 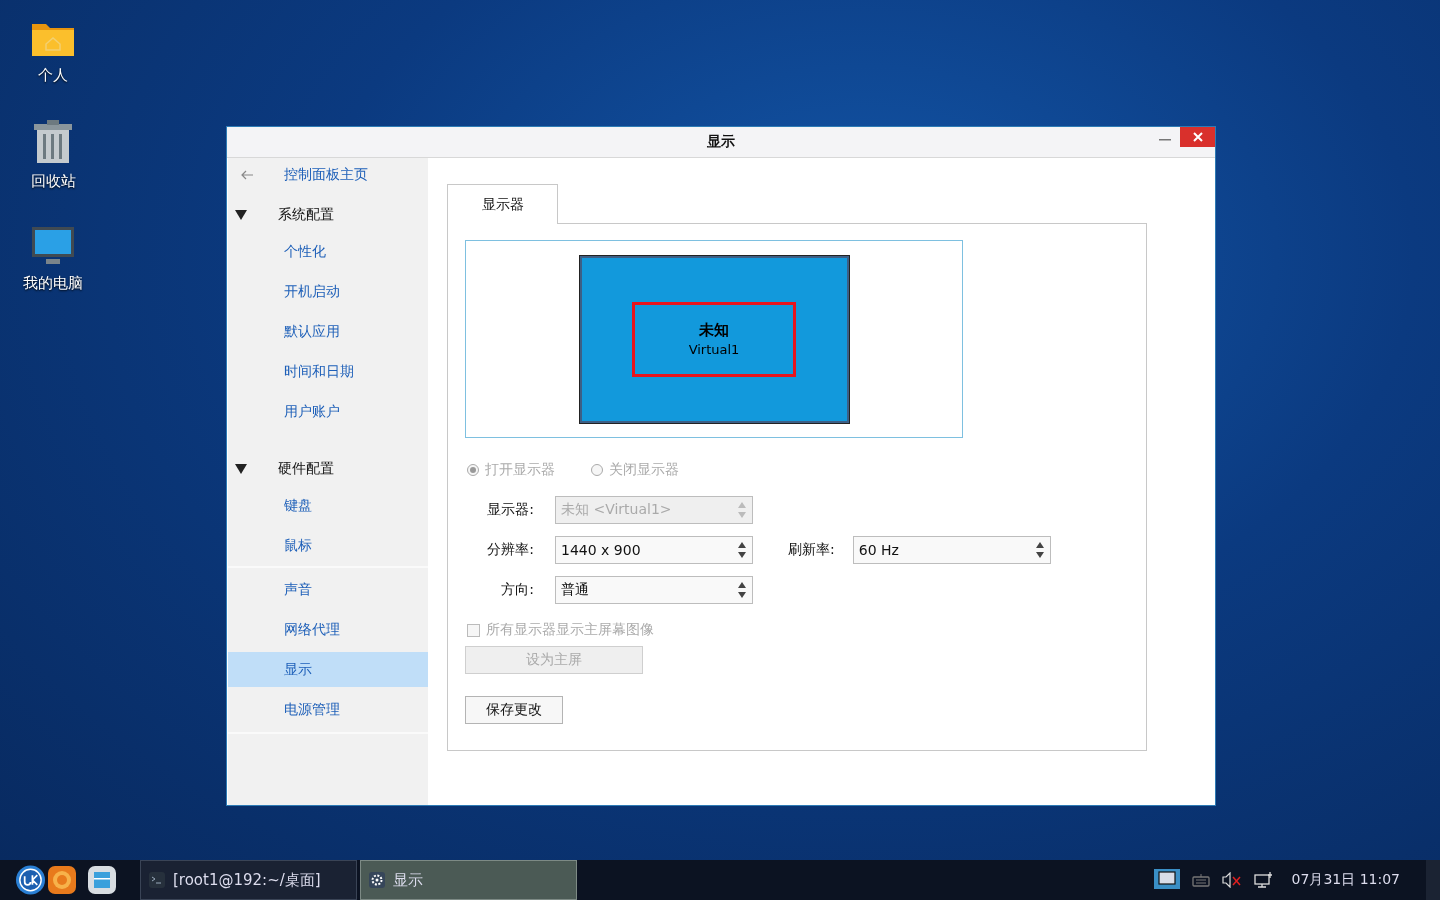 What do you see at coordinates (326, 175) in the screenshot?
I see `back-link: 控制面板主页` at bounding box center [326, 175].